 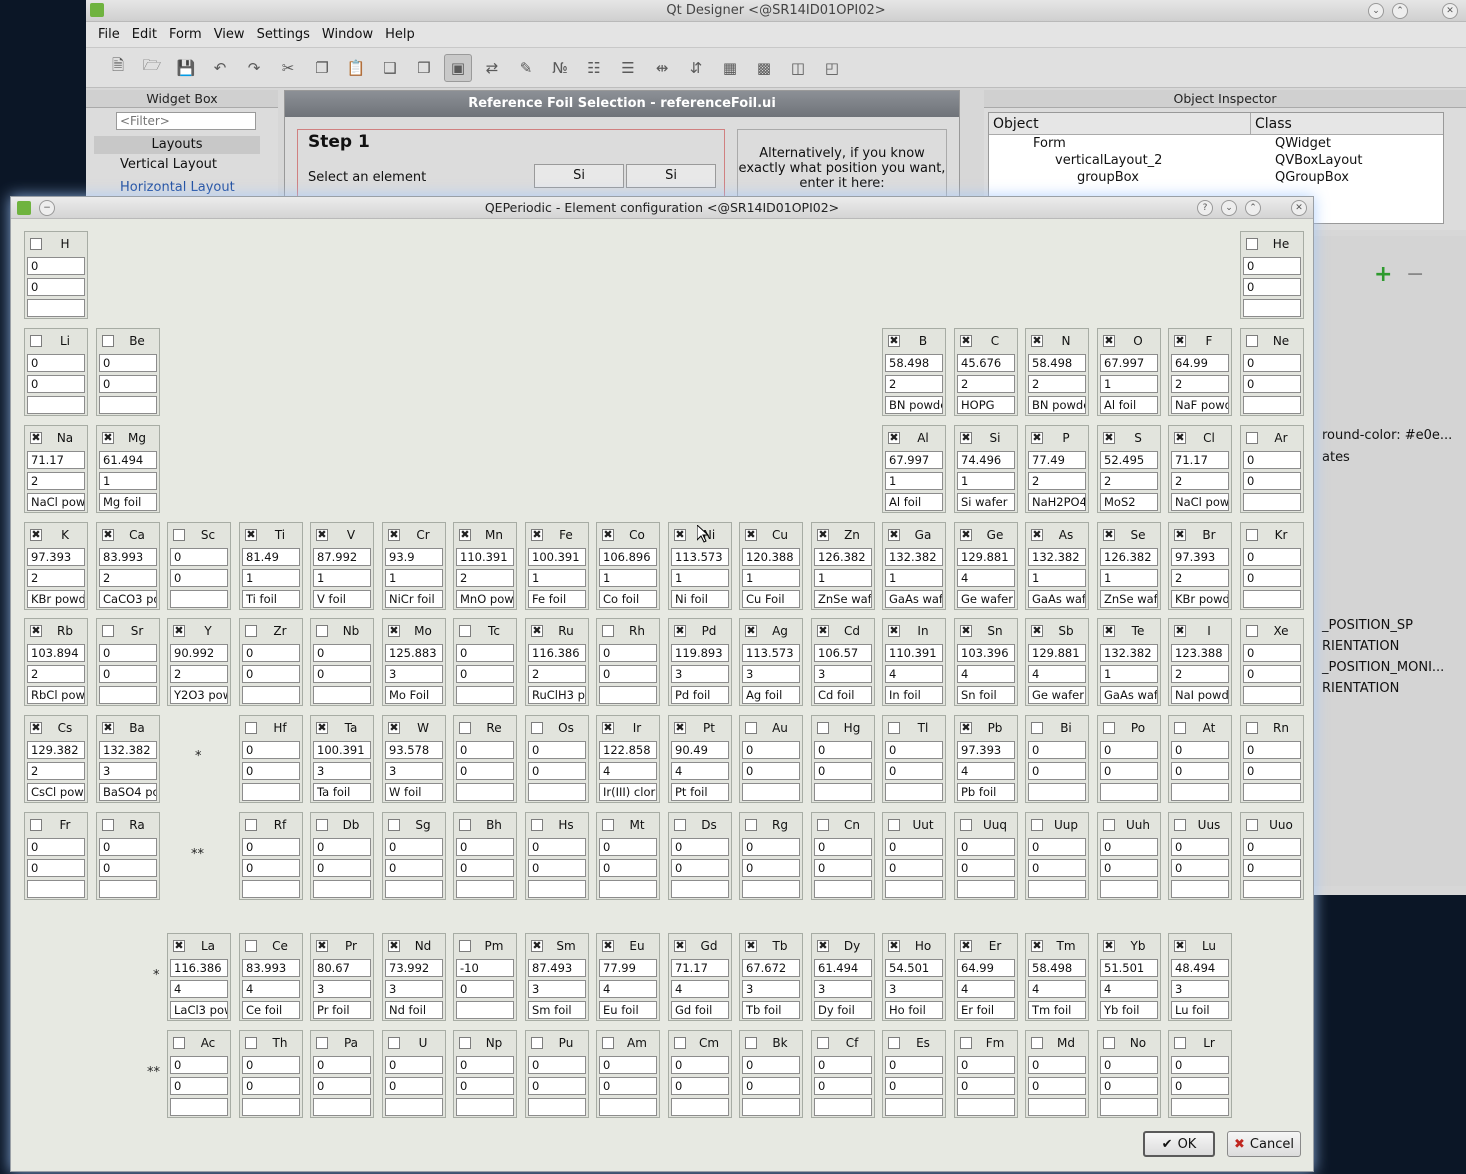 What do you see at coordinates (414, 695) in the screenshot?
I see `foil-description-field: Mo Foil` at bounding box center [414, 695].